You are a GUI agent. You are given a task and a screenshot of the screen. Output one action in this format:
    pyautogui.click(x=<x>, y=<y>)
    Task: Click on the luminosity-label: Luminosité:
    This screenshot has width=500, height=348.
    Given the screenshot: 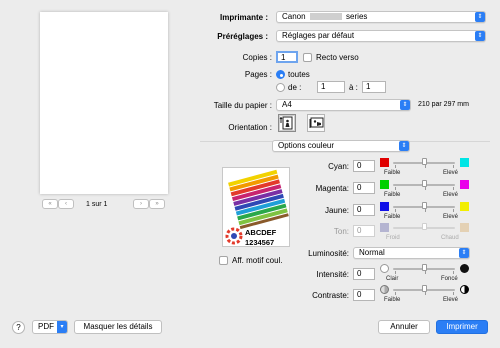 What is the action you would take?
    pyautogui.click(x=328, y=253)
    